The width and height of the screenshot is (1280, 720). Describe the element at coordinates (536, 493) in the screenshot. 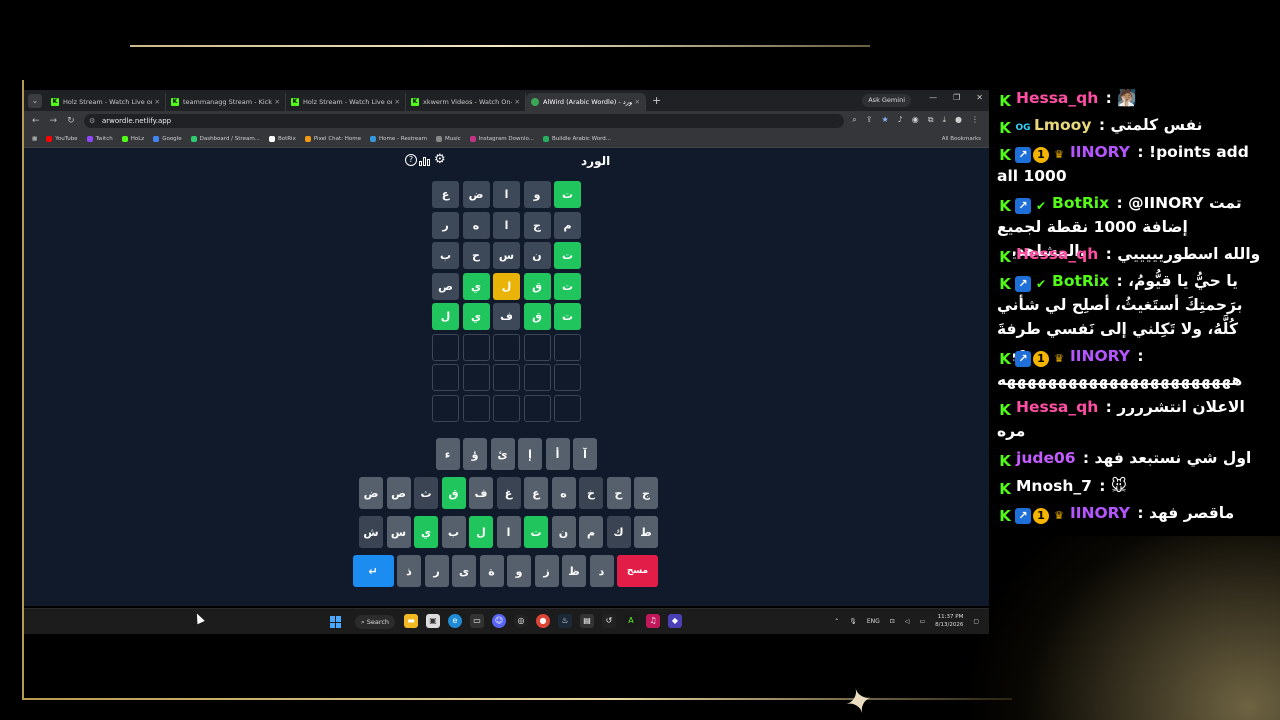

I see `keyboard-key: ع` at that location.